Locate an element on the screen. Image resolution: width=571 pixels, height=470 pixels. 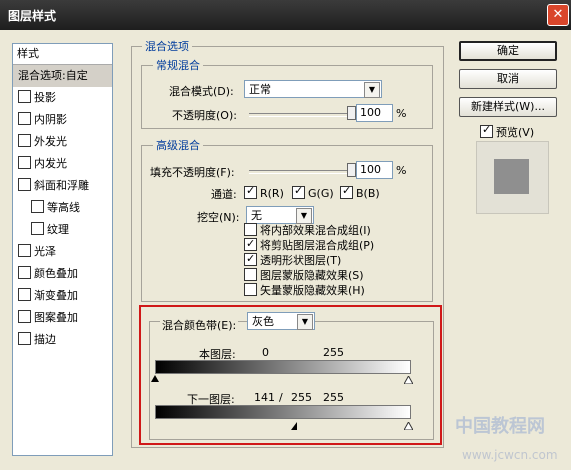
ok-label: 确定 is located at coordinates (508, 50).